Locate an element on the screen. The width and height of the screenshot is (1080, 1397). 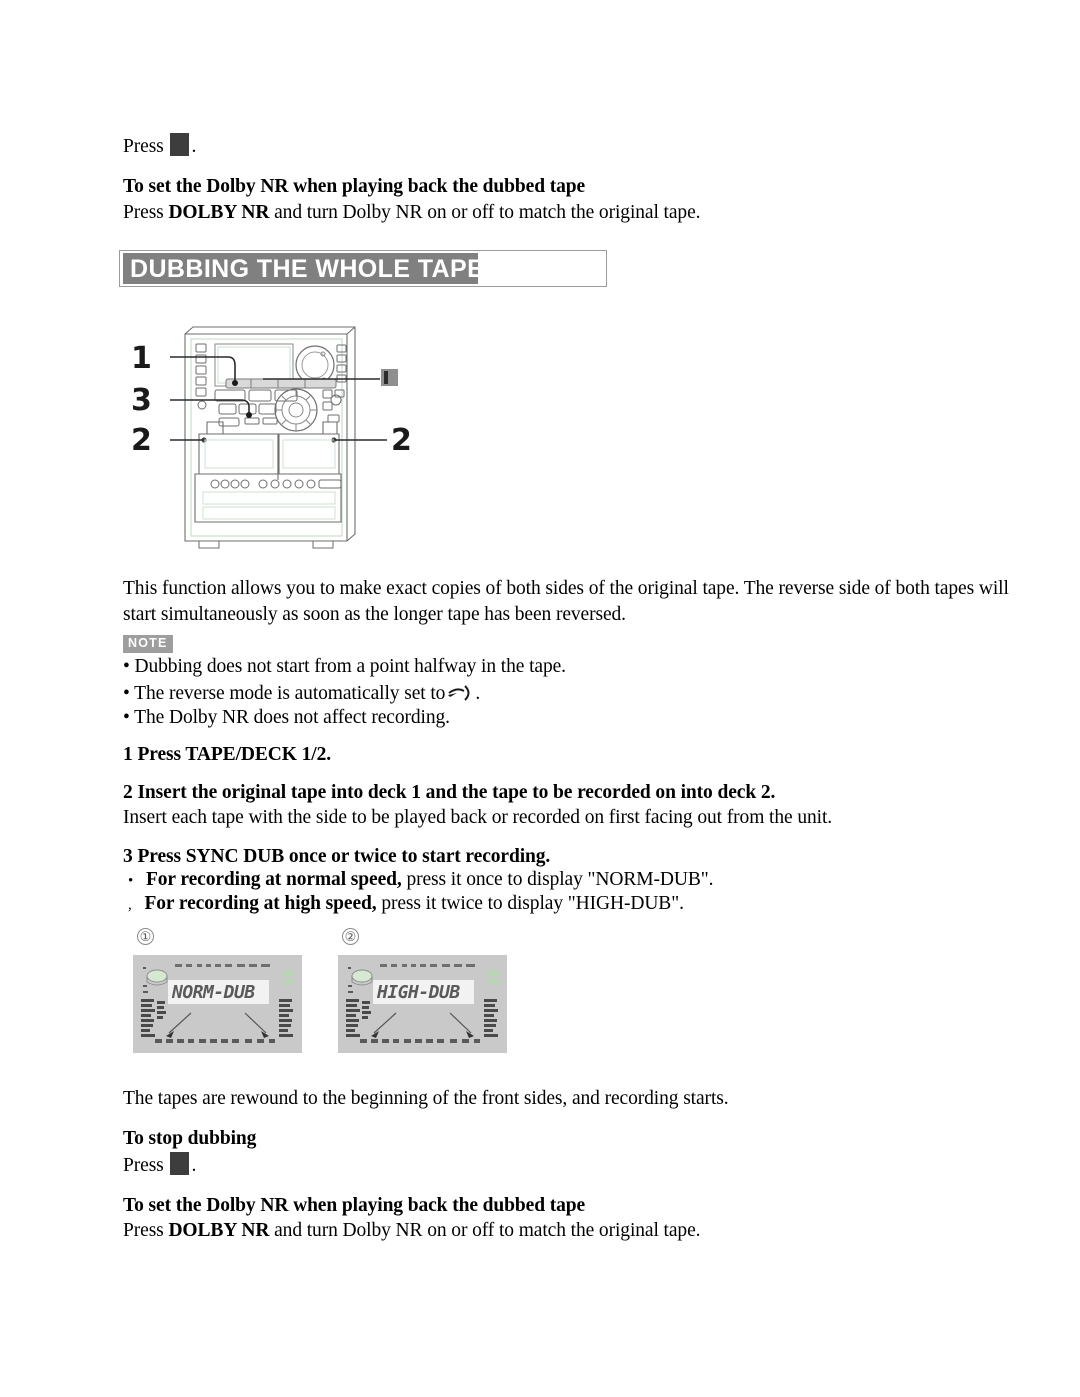
step-3-bullet-bold-1: For recording at normal speed, is located at coordinates (273, 879).